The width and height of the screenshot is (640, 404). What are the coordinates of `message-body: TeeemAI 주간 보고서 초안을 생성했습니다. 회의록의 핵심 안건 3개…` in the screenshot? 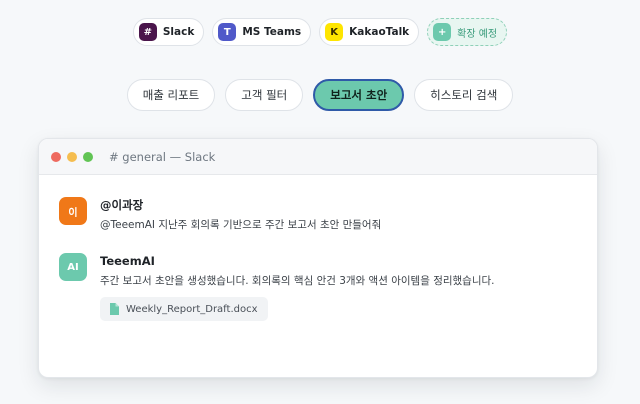 It's located at (297, 287).